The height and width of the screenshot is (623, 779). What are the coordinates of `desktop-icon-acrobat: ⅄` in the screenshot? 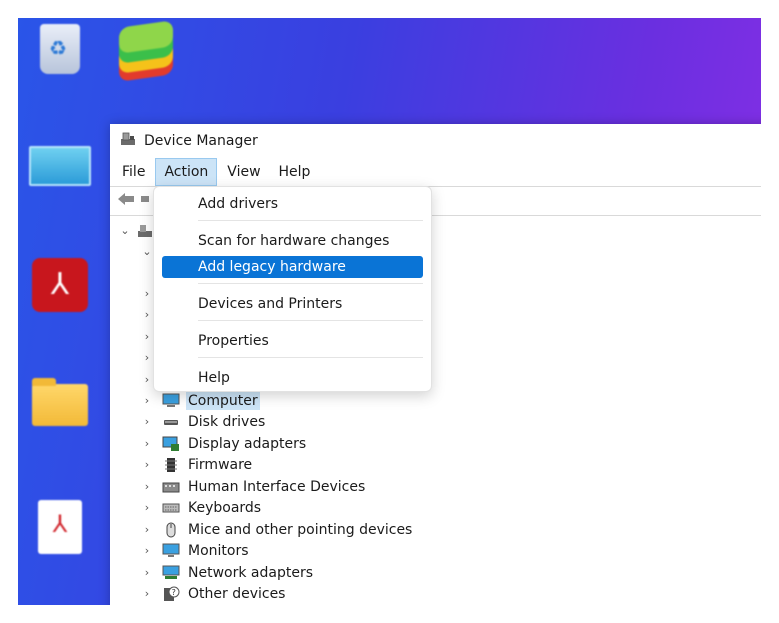 It's located at (60, 287).